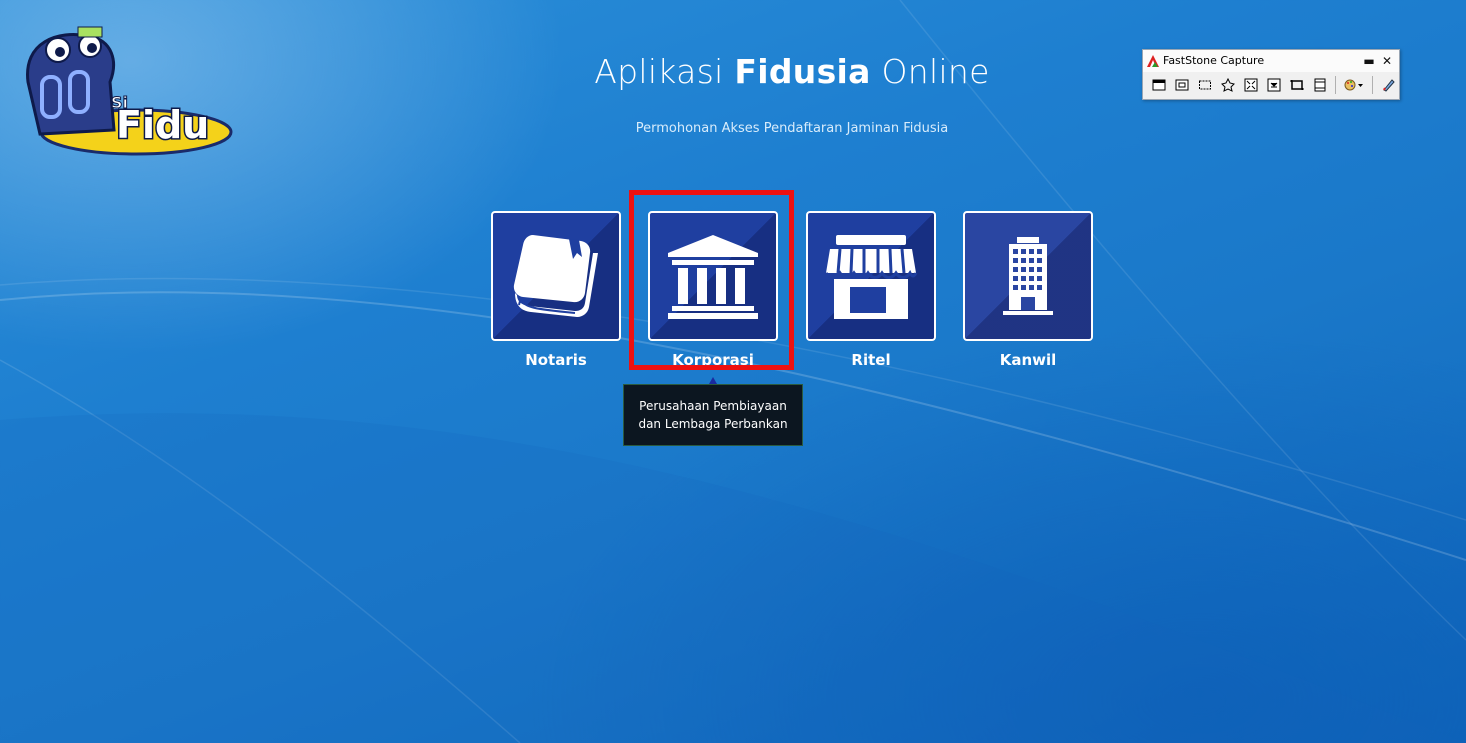  I want to click on capture-active-window-button, so click(1159, 85).